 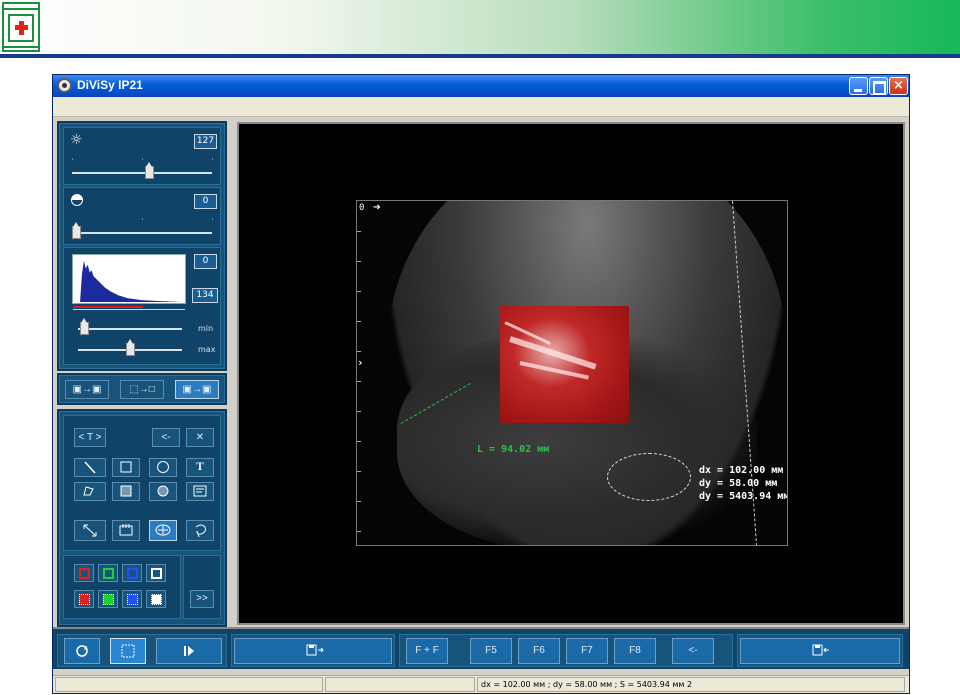 I want to click on color-section, so click(x=122, y=587).